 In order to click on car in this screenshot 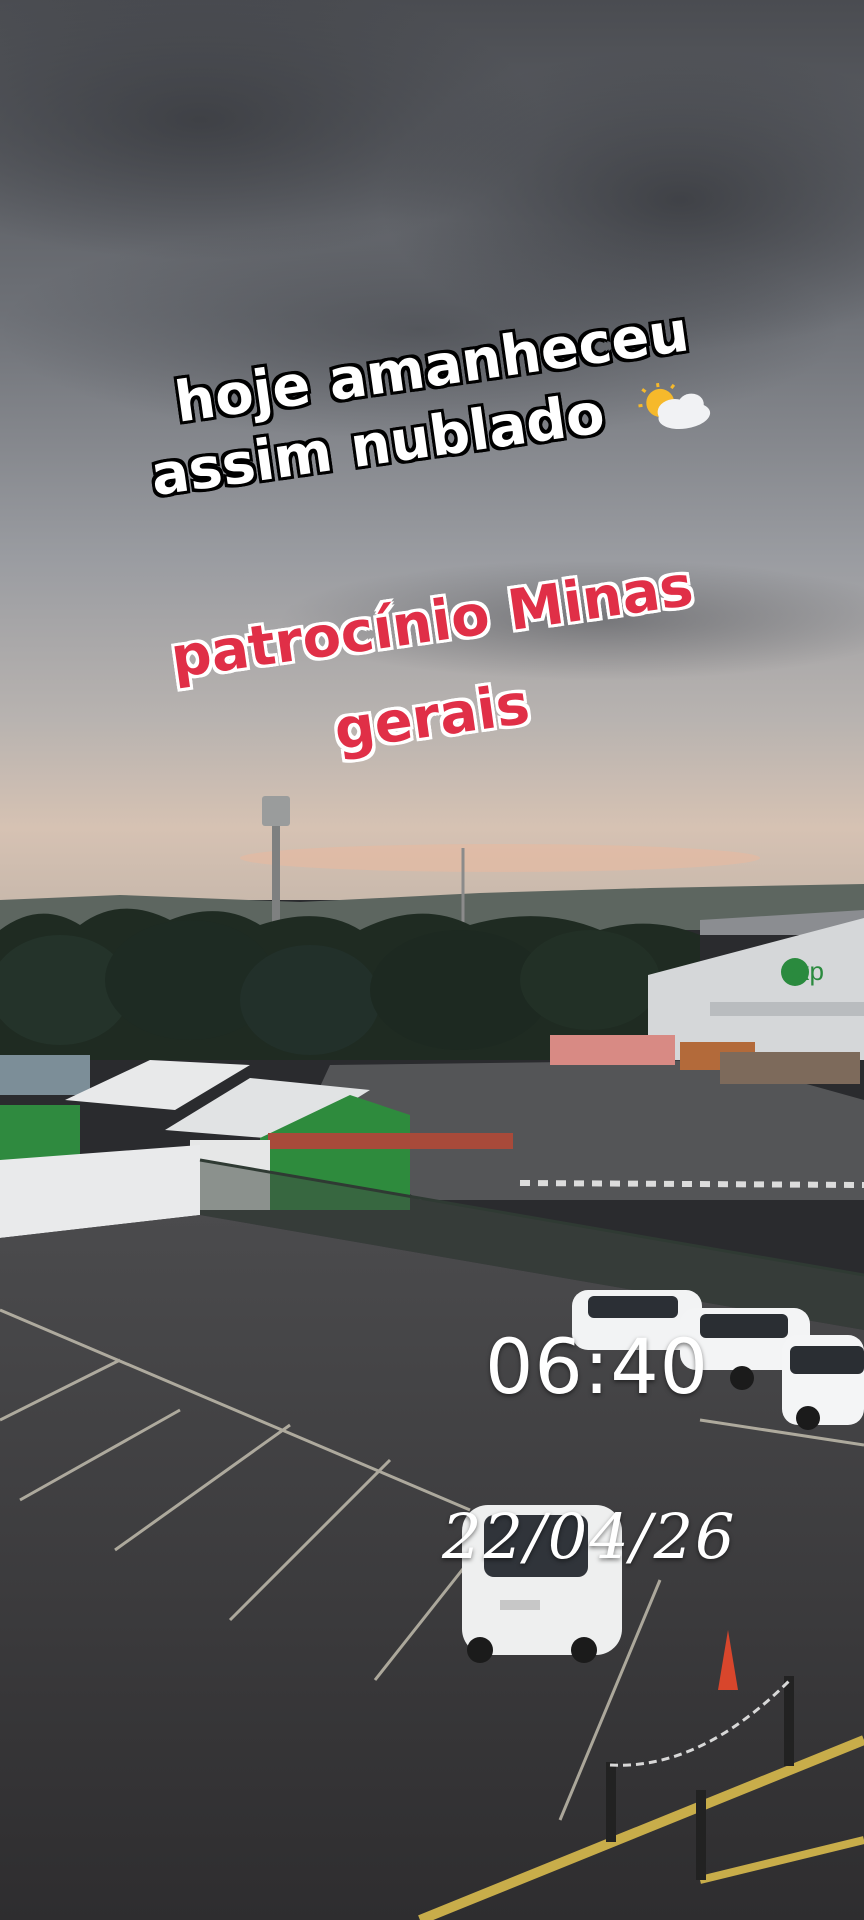, I will do `click(823, 1382)`.